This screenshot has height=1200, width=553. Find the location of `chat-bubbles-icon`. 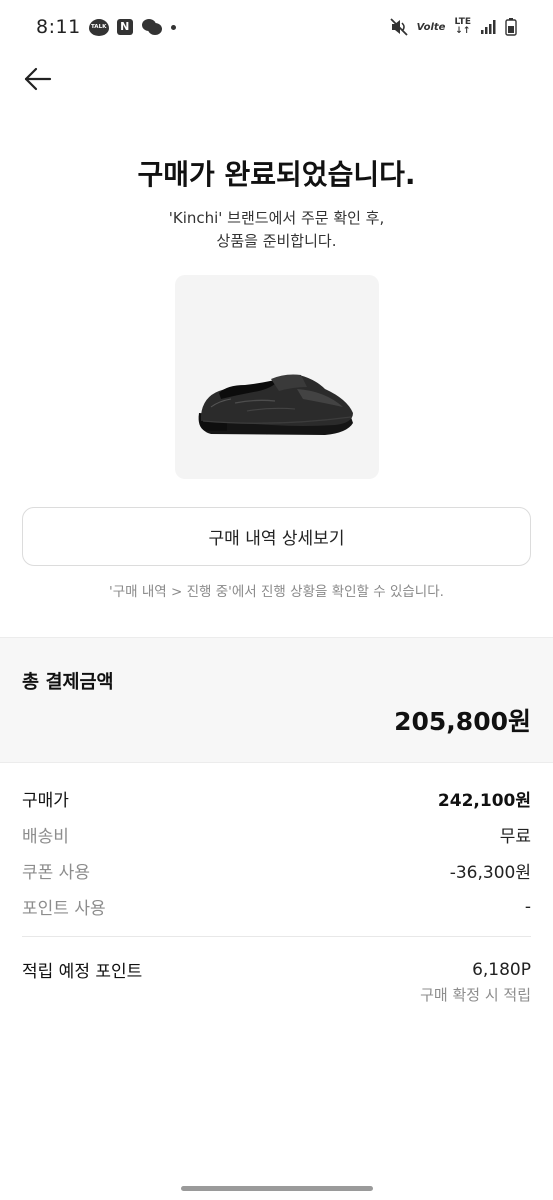

chat-bubbles-icon is located at coordinates (152, 27).